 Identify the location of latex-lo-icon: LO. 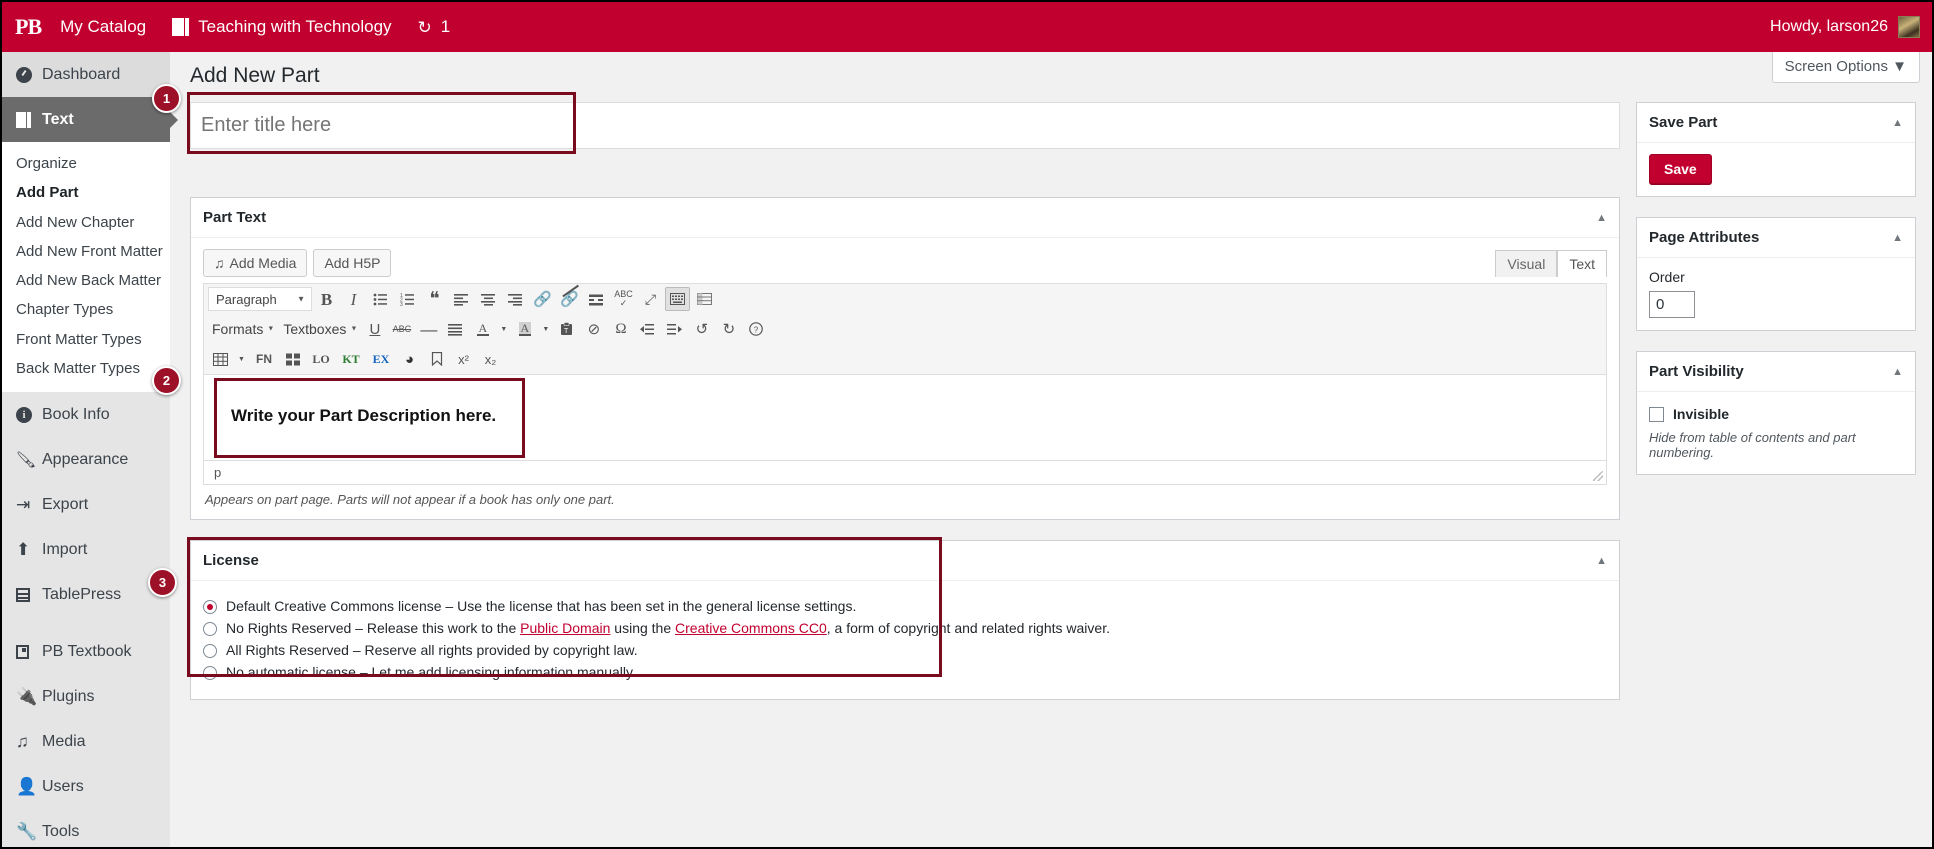
(321, 359).